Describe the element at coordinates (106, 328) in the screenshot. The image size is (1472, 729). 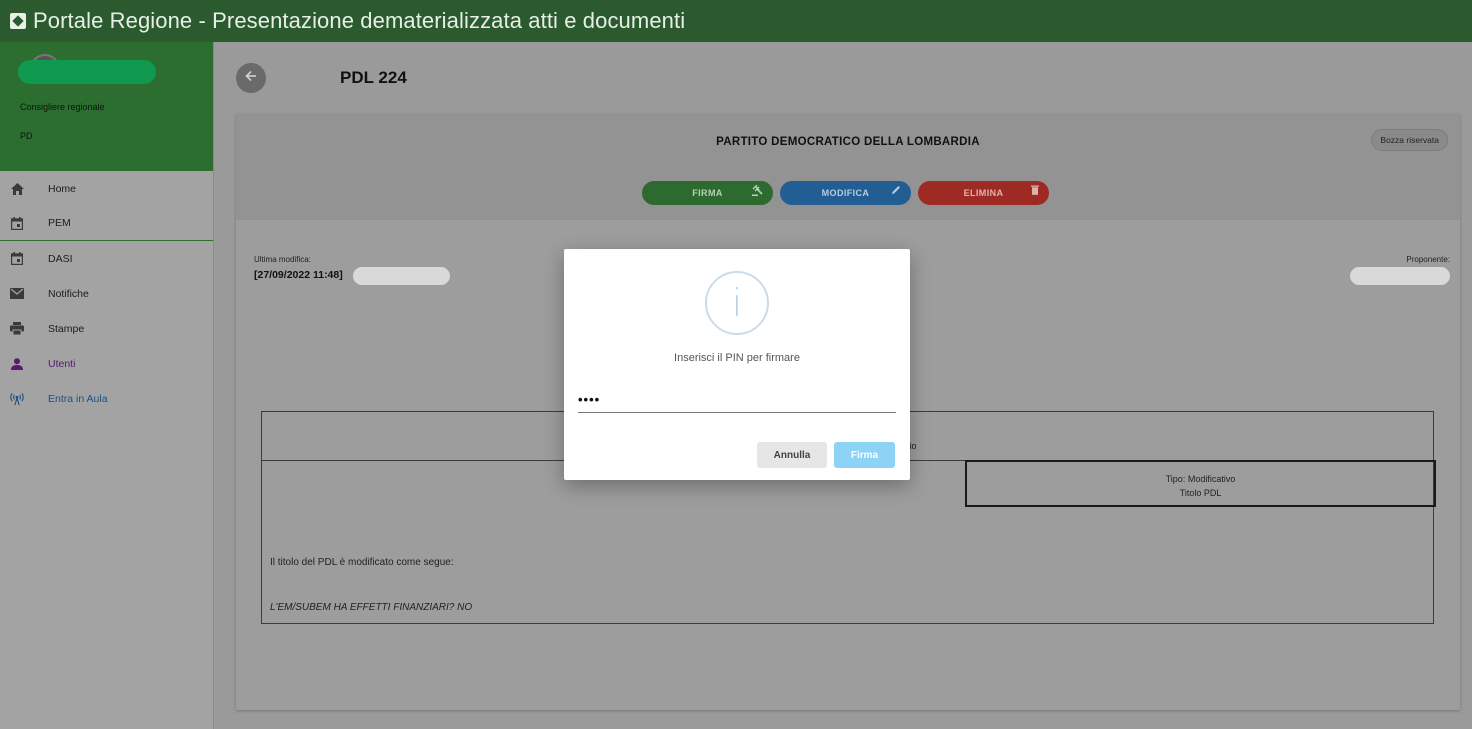
I see `sidebar-item-stampe: Stampe` at that location.